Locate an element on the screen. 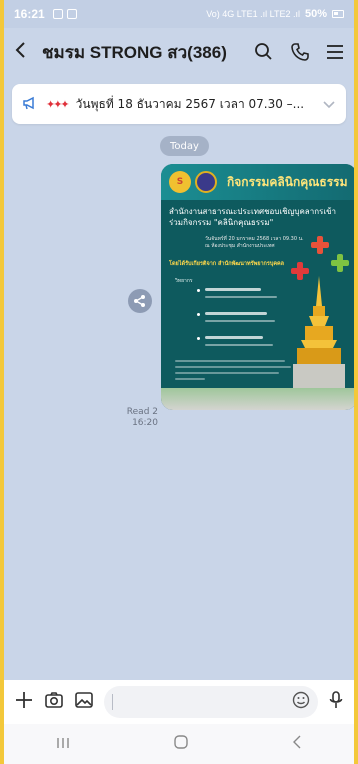 The width and height of the screenshot is (358, 764). message-field is located at coordinates (211, 702).